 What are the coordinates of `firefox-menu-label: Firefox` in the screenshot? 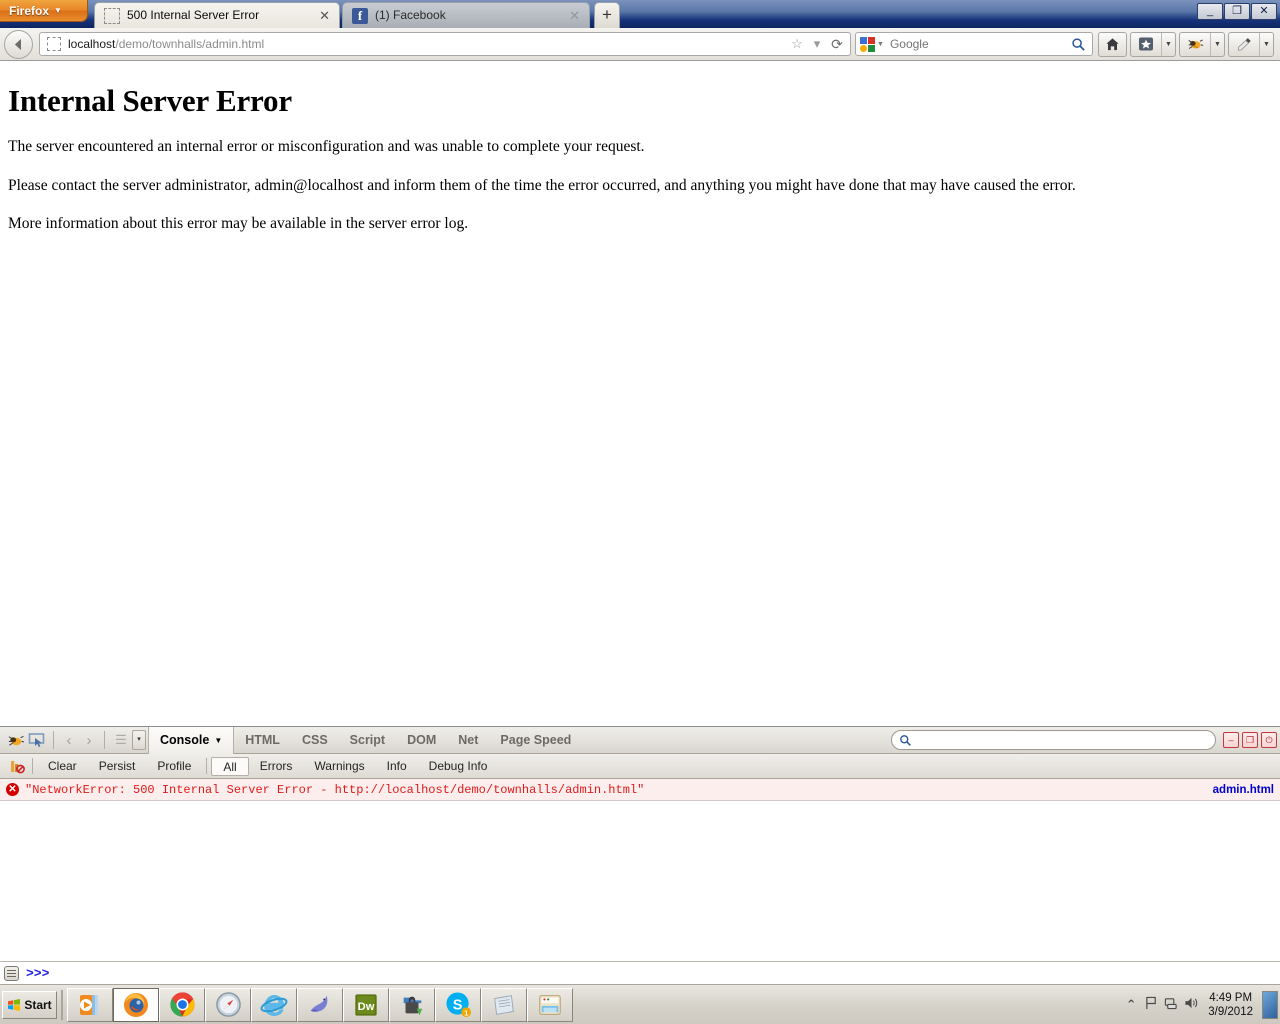 It's located at (29, 11).